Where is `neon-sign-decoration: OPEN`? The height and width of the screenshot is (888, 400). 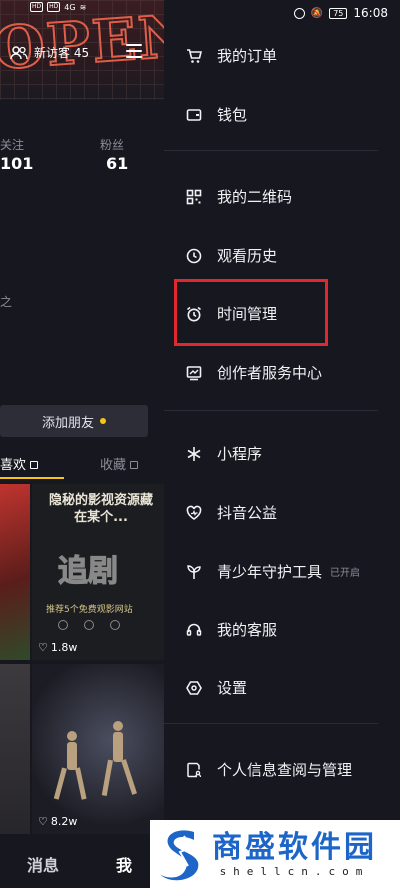 neon-sign-decoration: OPEN is located at coordinates (86, 42).